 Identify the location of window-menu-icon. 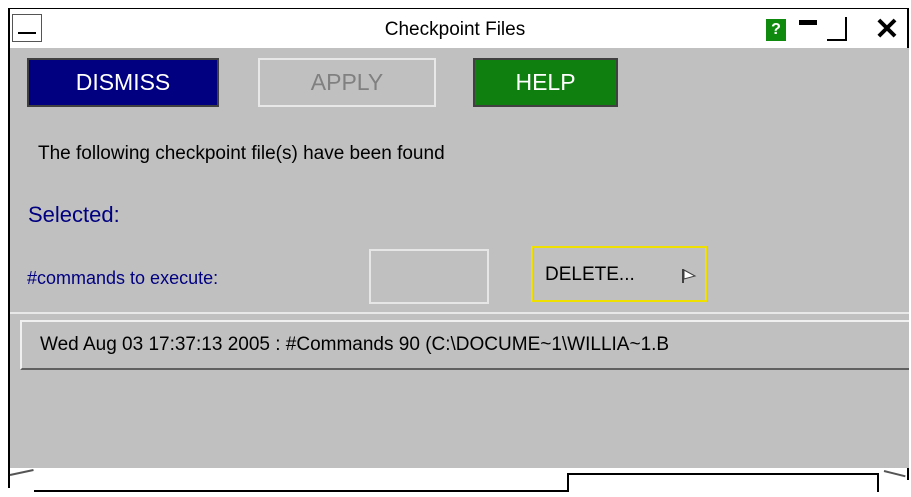
(27, 28).